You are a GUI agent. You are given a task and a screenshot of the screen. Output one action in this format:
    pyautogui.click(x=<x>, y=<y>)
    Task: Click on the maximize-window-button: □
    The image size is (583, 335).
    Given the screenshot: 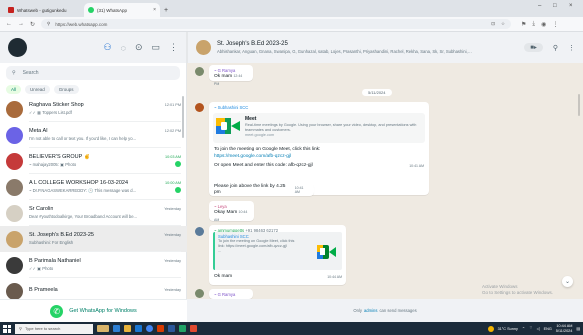 What is the action you would take?
    pyautogui.click(x=555, y=6)
    